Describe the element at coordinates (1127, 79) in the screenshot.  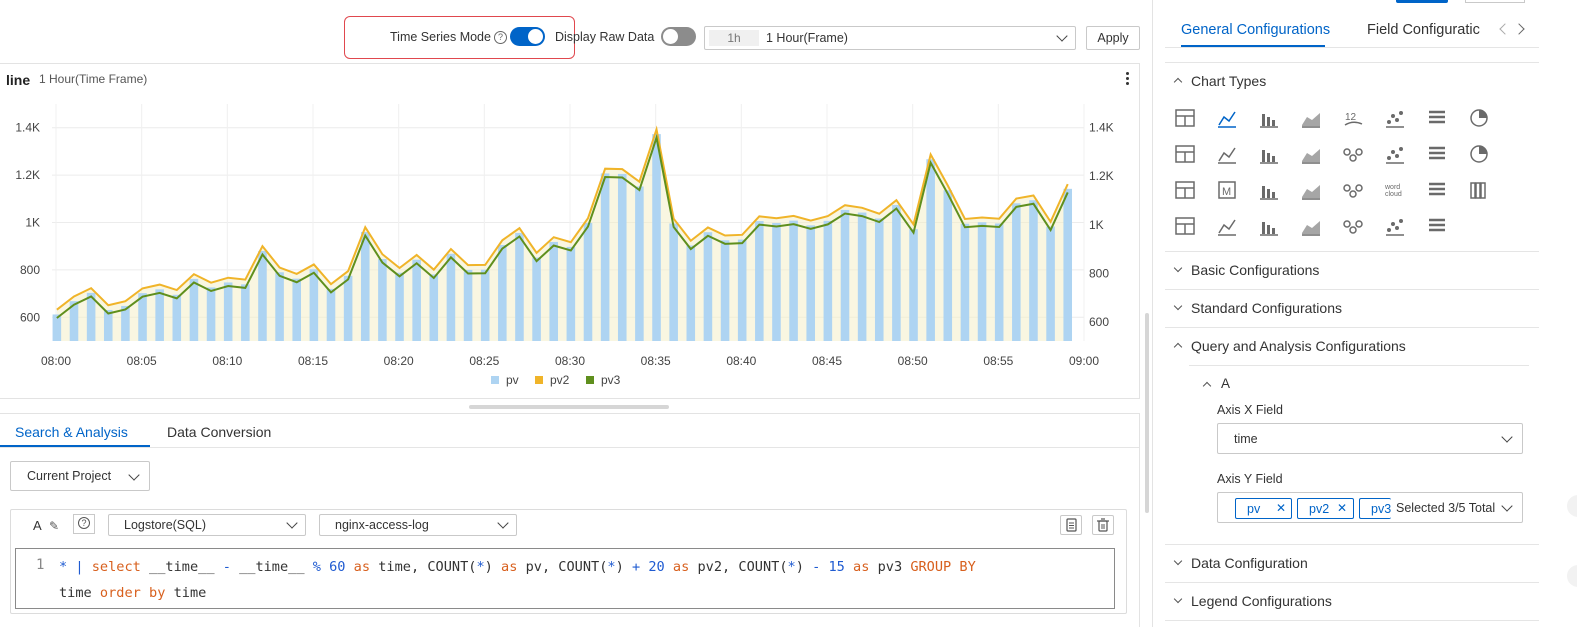
I see `more-vertical-icon` at that location.